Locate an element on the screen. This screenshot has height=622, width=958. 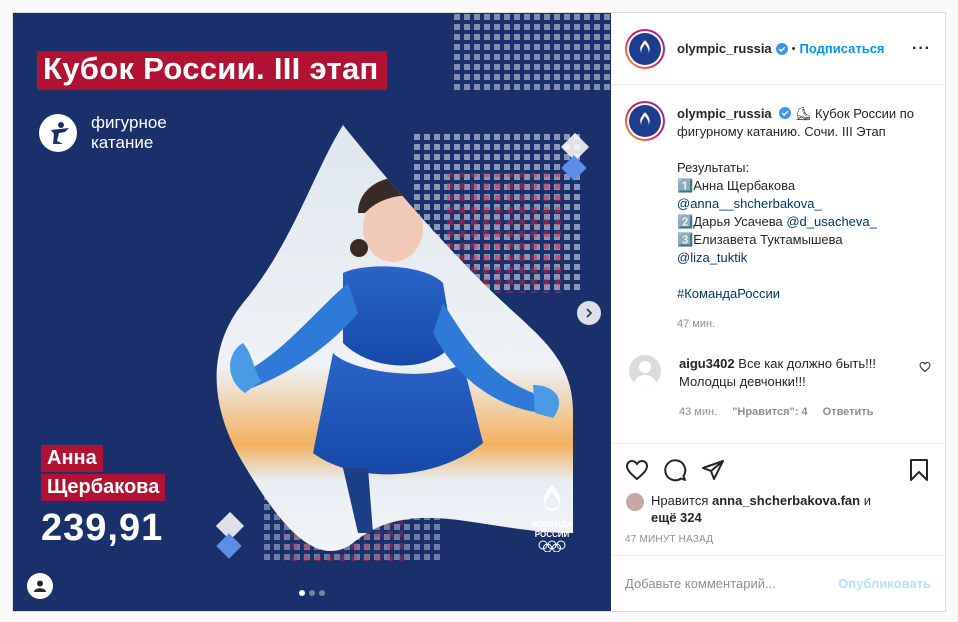
skate-emoji: ⛸ is located at coordinates (803, 113).